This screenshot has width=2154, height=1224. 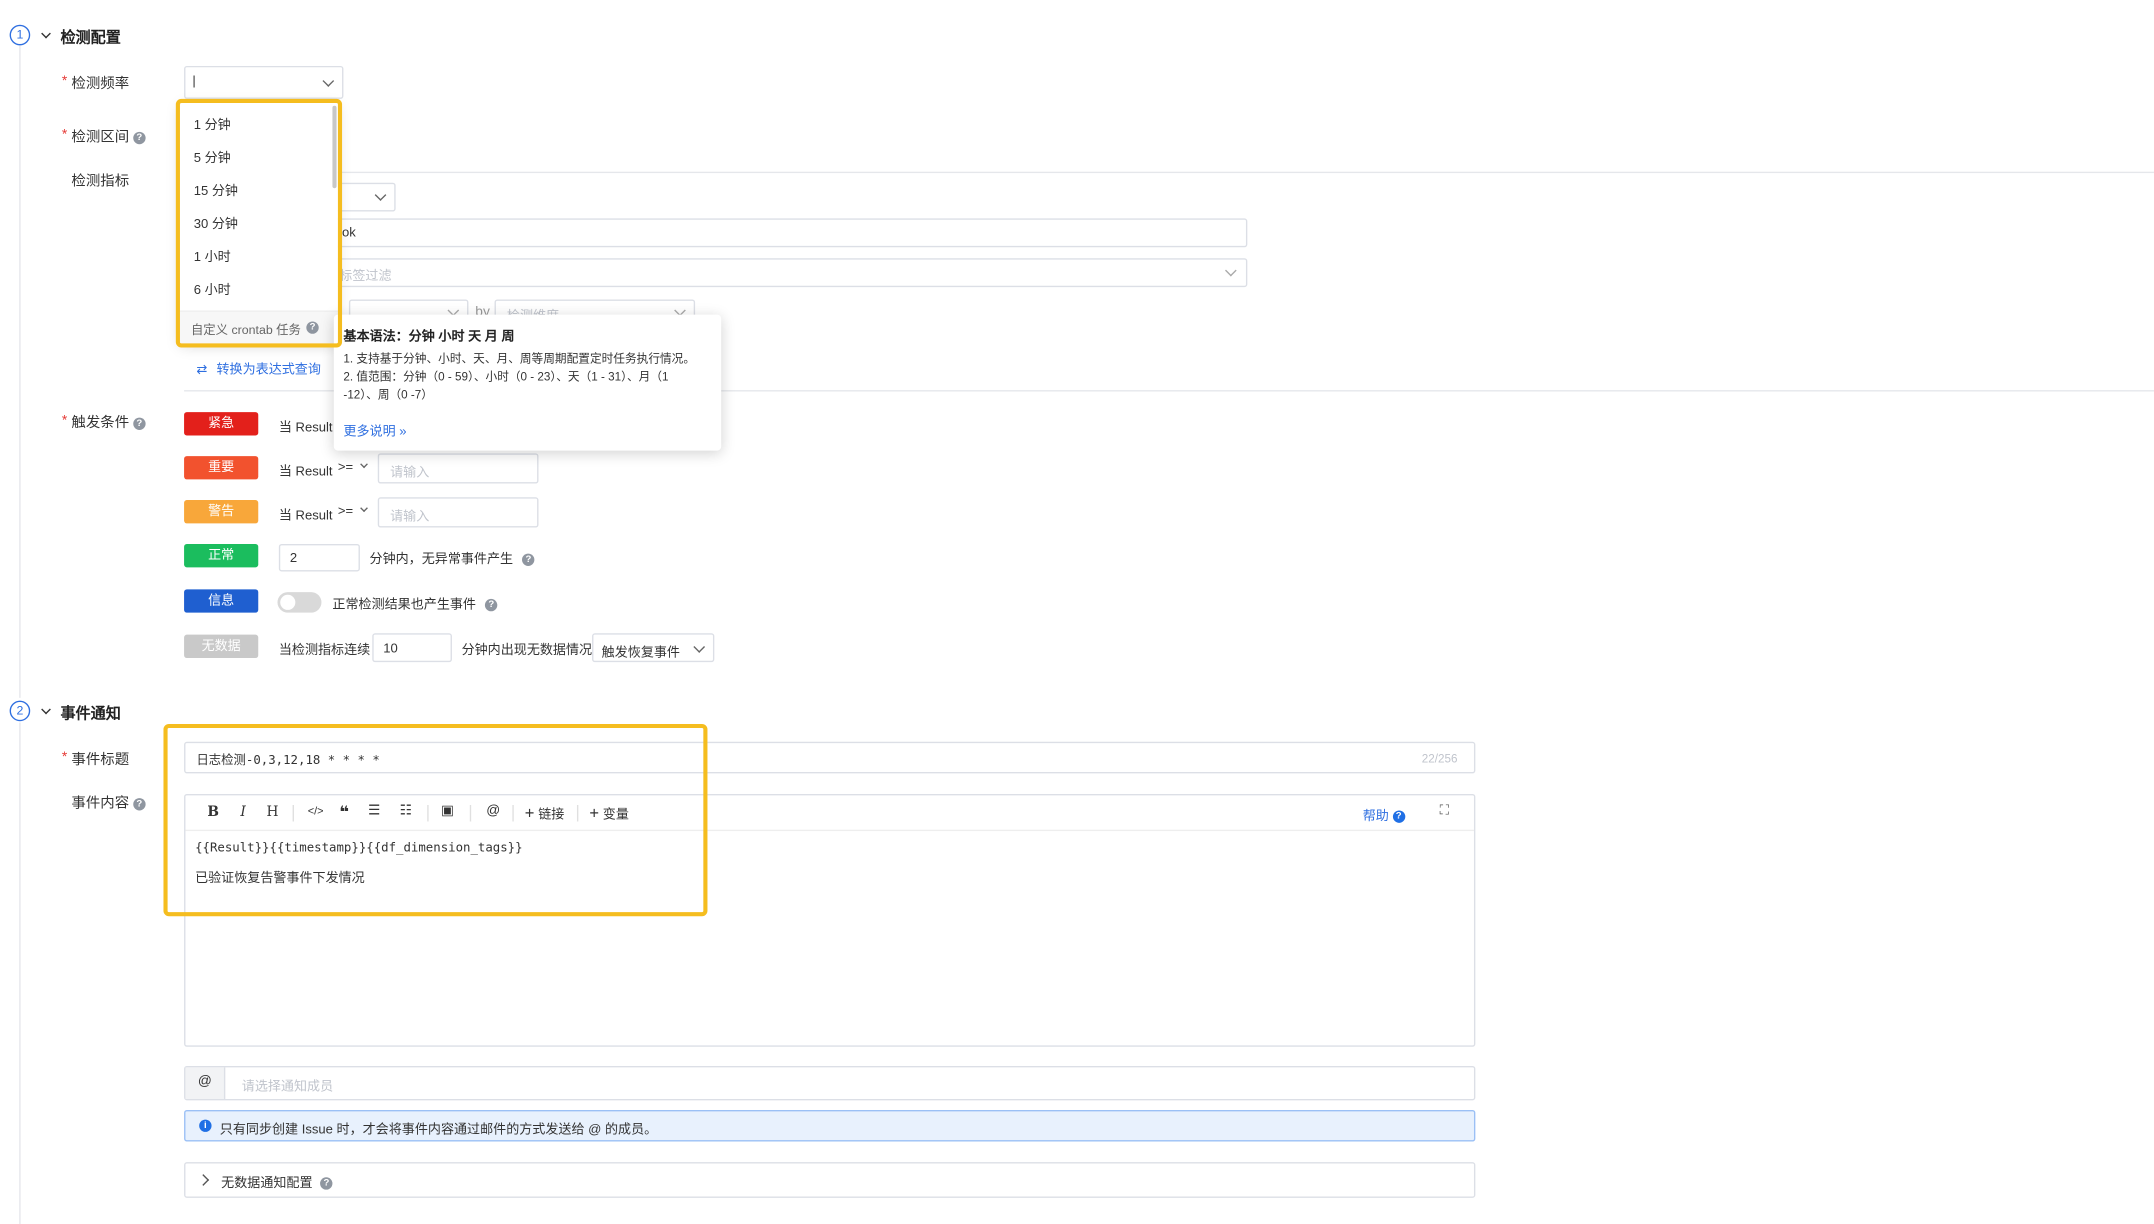 What do you see at coordinates (267, 1183) in the screenshot?
I see `nodata-notify-text: 无数据通知配置` at bounding box center [267, 1183].